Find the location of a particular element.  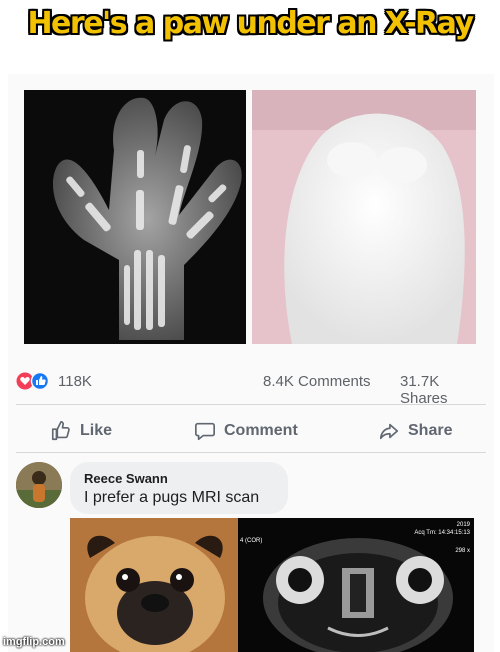

comment-text: I prefer a pugs MRI scan is located at coordinates (172, 497).